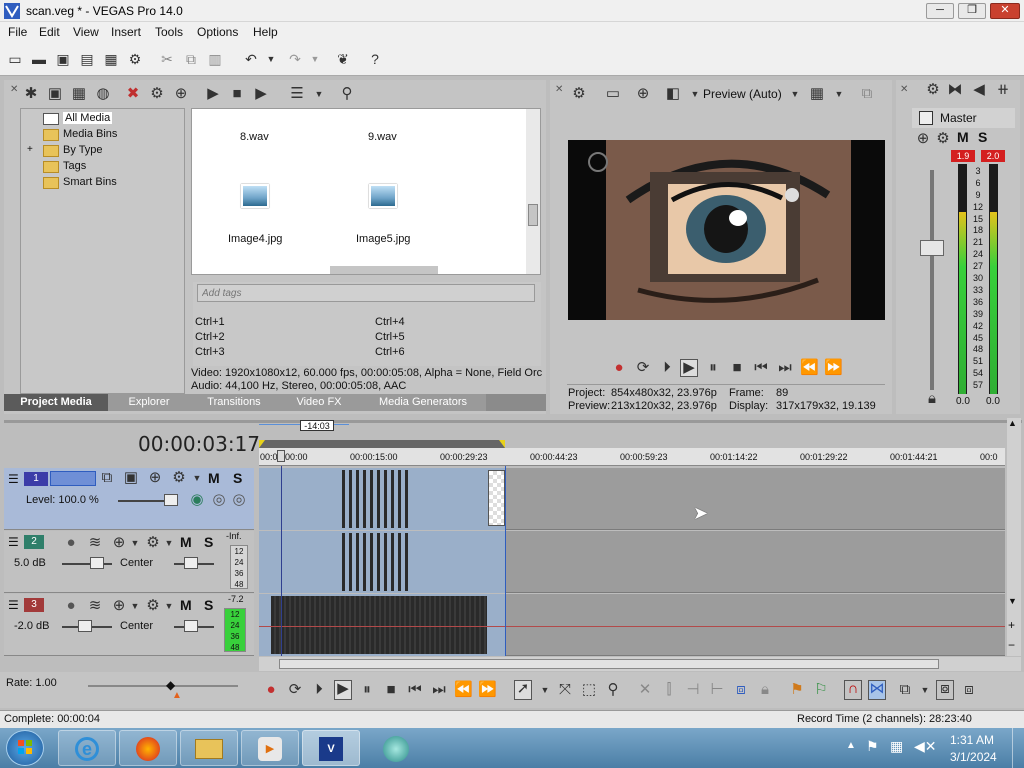 The image size is (1024, 768). Describe the element at coordinates (390, 337) in the screenshot. I see `shortcut-ctrl5: Ctrl+5` at that location.